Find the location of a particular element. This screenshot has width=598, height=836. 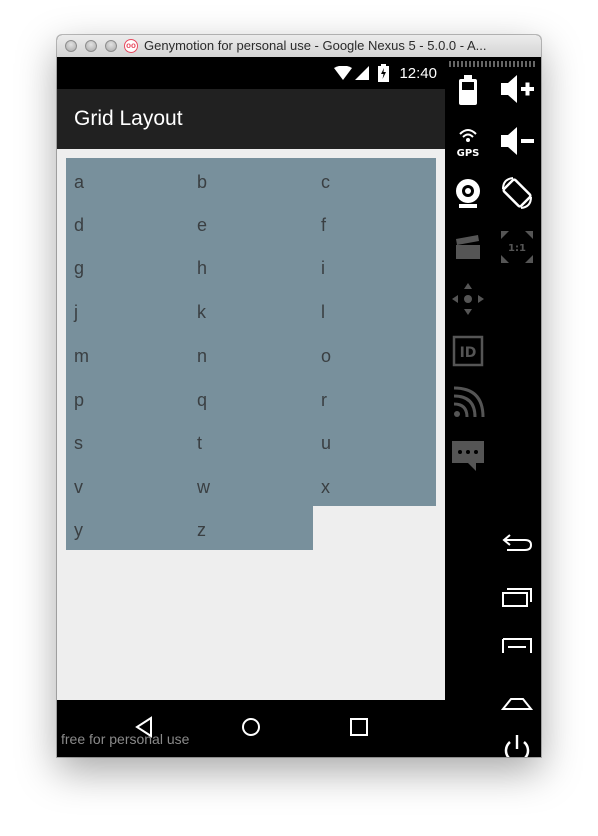

grid-cell: x is located at coordinates (325, 487).